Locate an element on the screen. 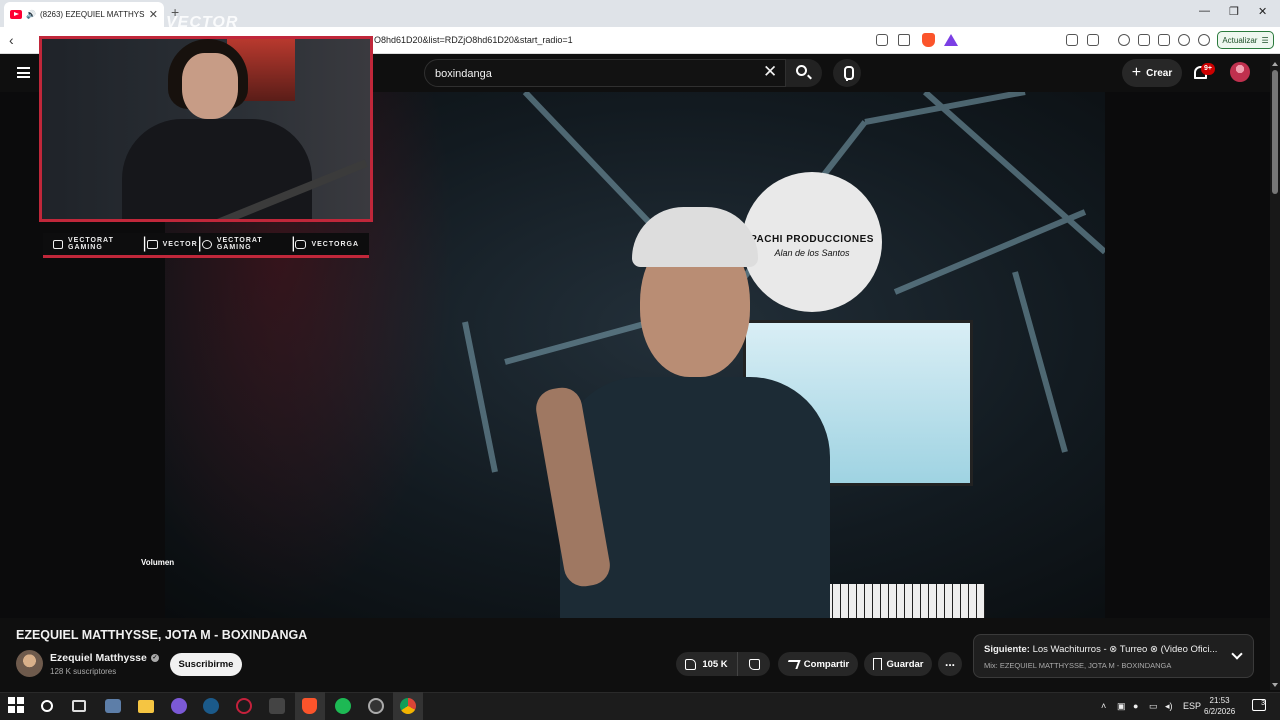 The width and height of the screenshot is (1280, 720). channel-name-text: Ezequiel Matthysse is located at coordinates (98, 658).